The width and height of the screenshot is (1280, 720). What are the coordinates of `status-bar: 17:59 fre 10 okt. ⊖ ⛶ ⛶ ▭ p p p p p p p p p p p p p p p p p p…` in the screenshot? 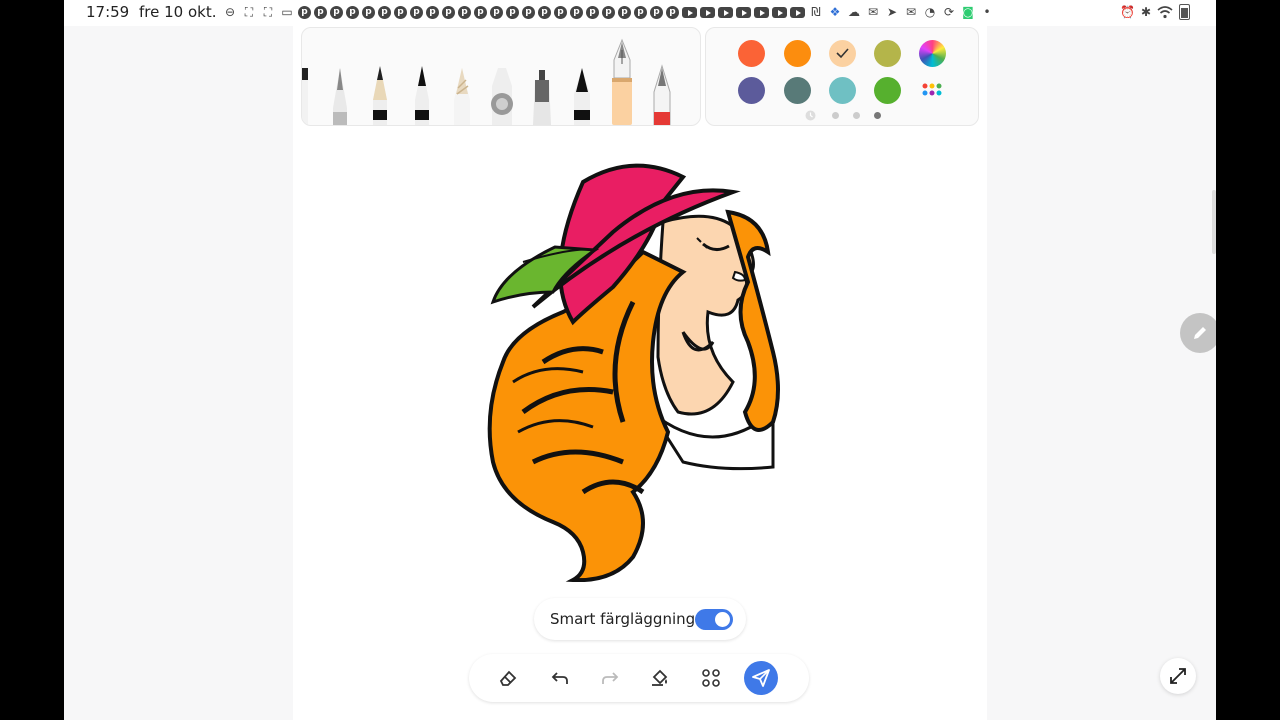 It's located at (640, 13).